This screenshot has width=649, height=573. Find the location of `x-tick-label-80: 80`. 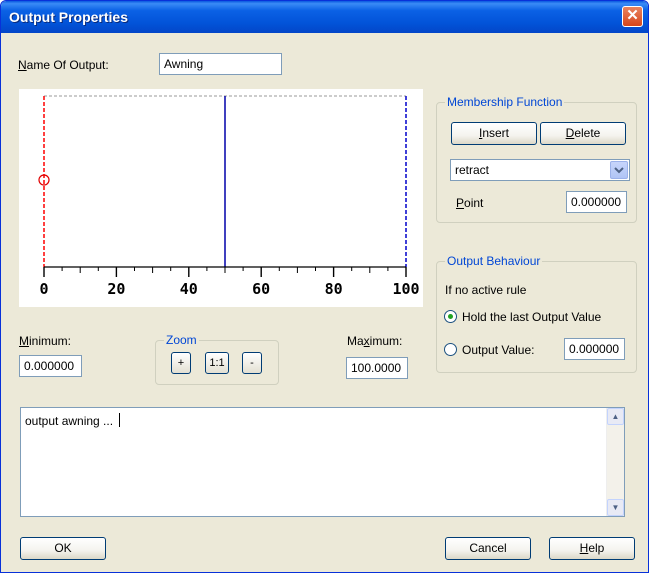

x-tick-label-80: 80 is located at coordinates (334, 289).